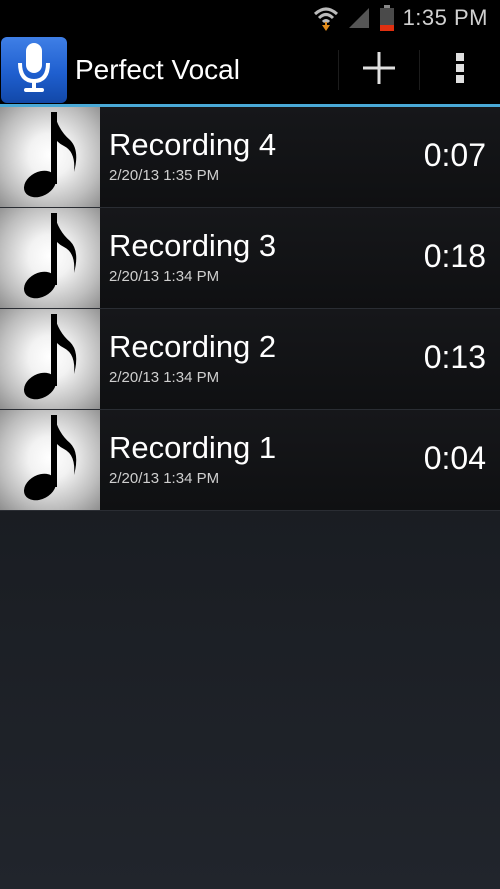 Image resolution: width=500 pixels, height=889 pixels. I want to click on microphone-icon, so click(34, 70).